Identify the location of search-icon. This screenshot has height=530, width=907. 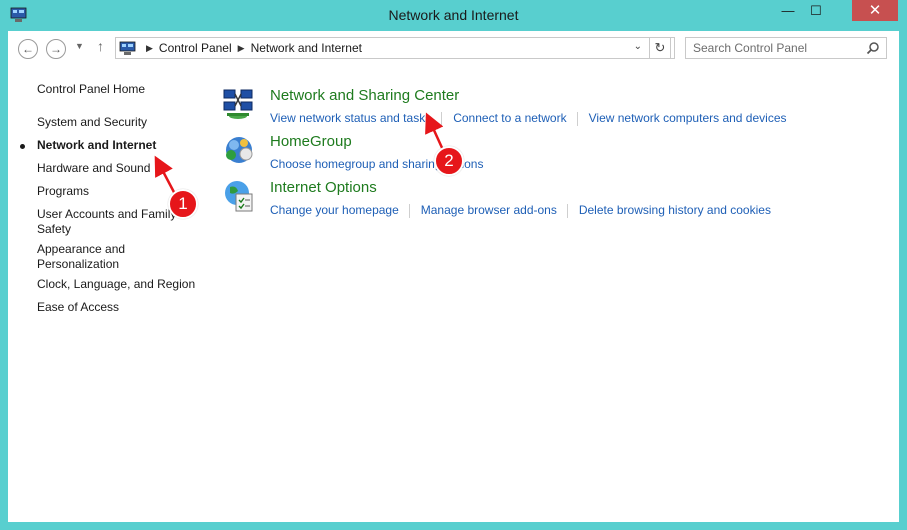
(873, 48).